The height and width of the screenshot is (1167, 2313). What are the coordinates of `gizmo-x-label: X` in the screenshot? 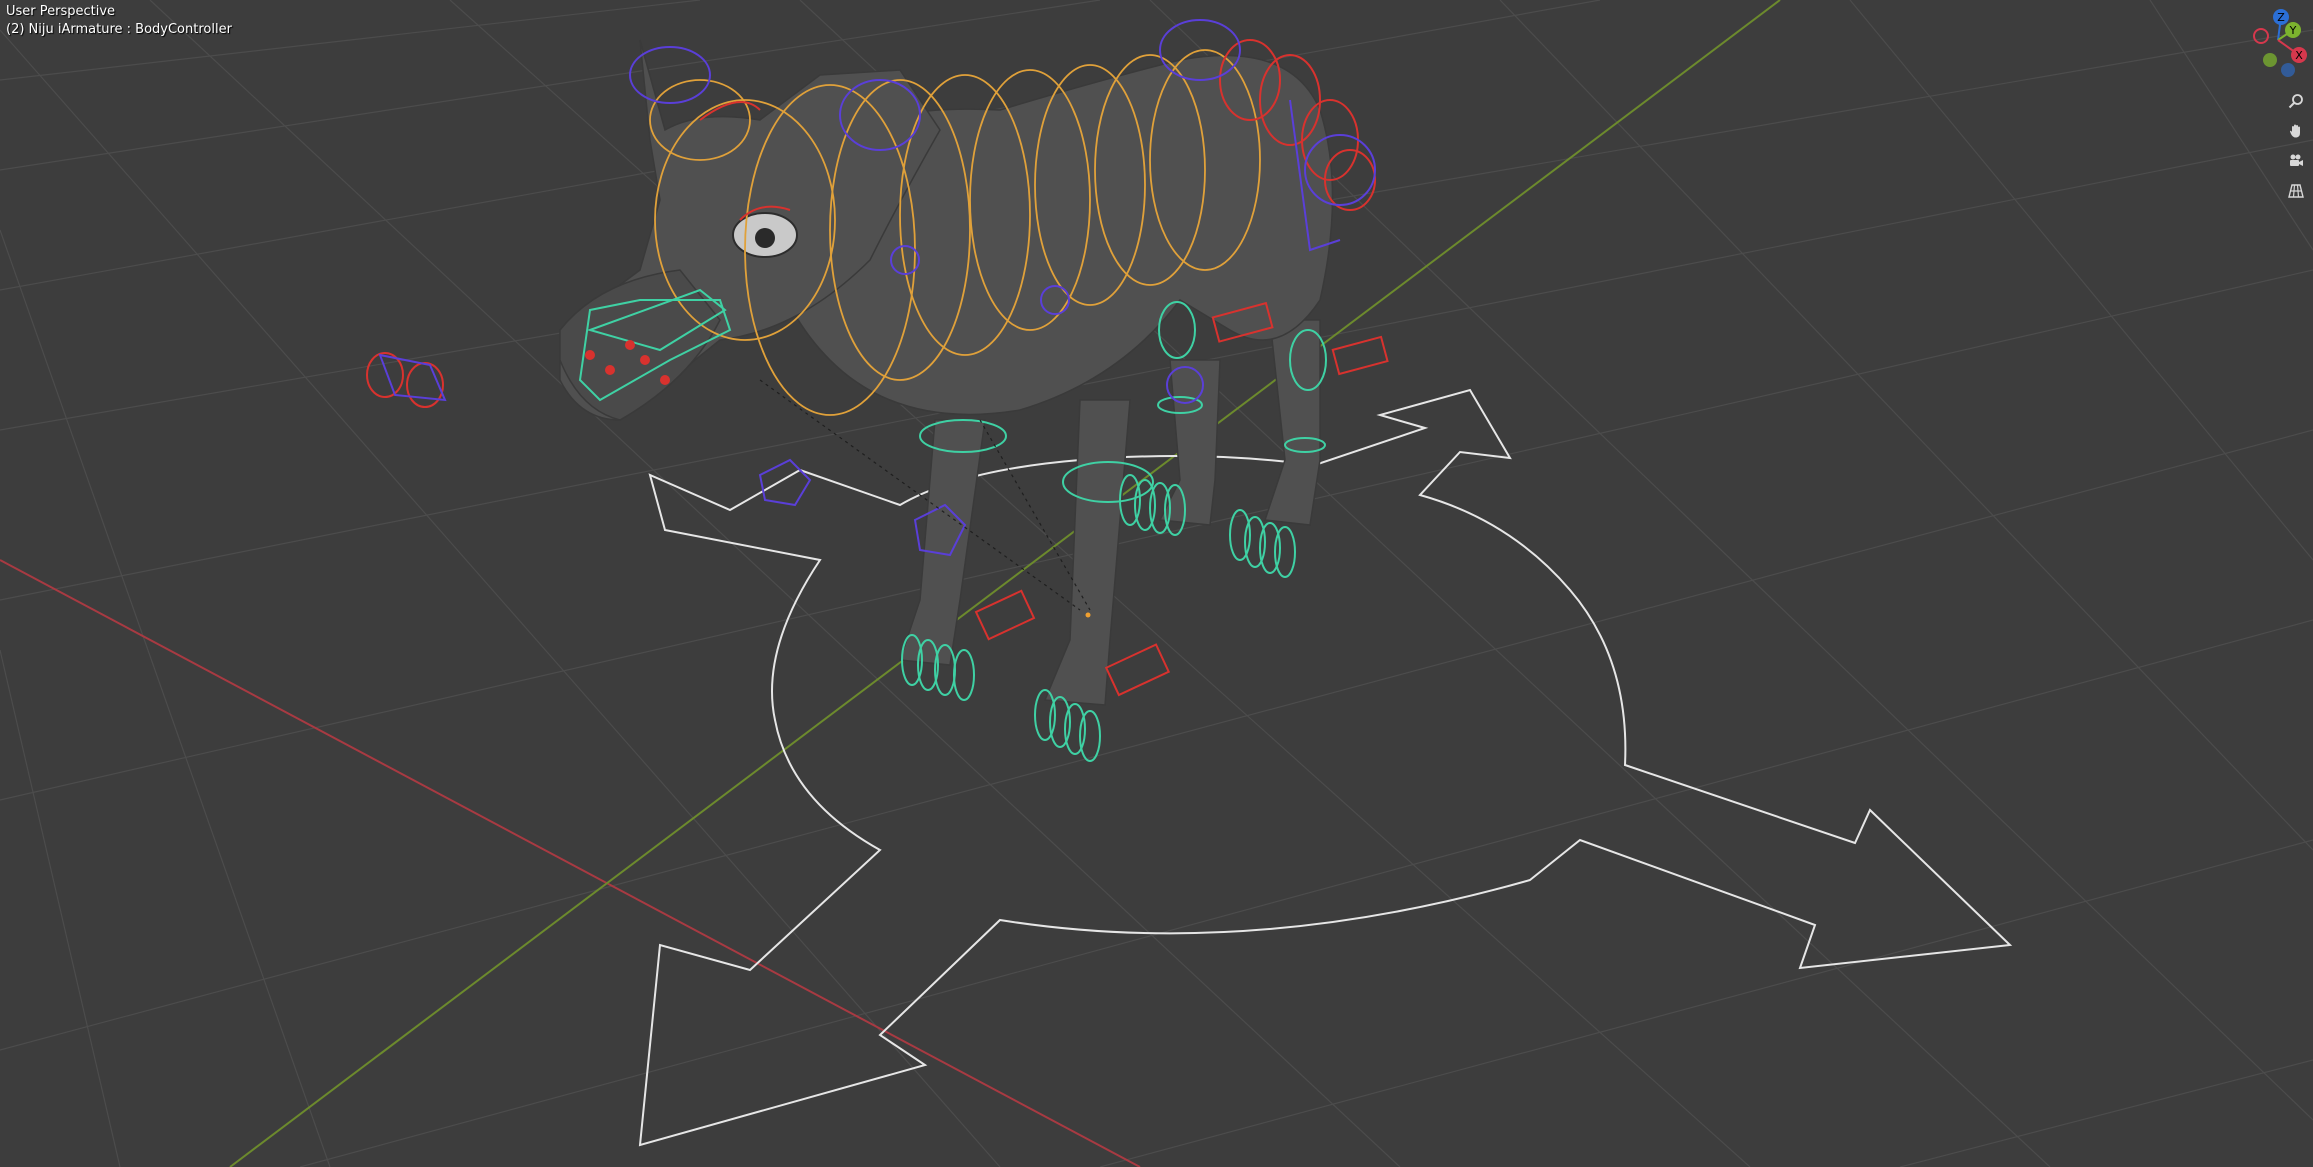 It's located at (2299, 55).